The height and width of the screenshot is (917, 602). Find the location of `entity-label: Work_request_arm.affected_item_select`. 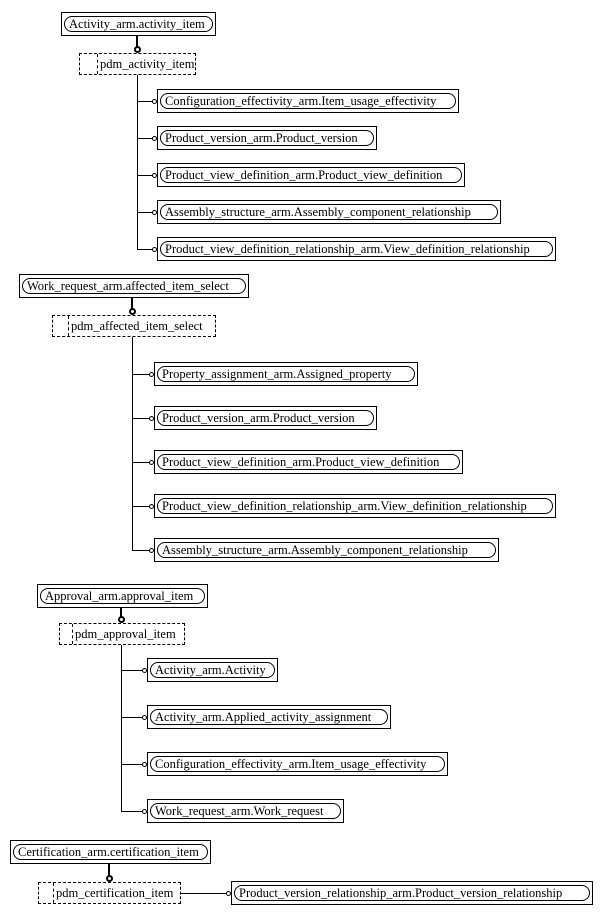

entity-label: Work_request_arm.affected_item_select is located at coordinates (134, 286).